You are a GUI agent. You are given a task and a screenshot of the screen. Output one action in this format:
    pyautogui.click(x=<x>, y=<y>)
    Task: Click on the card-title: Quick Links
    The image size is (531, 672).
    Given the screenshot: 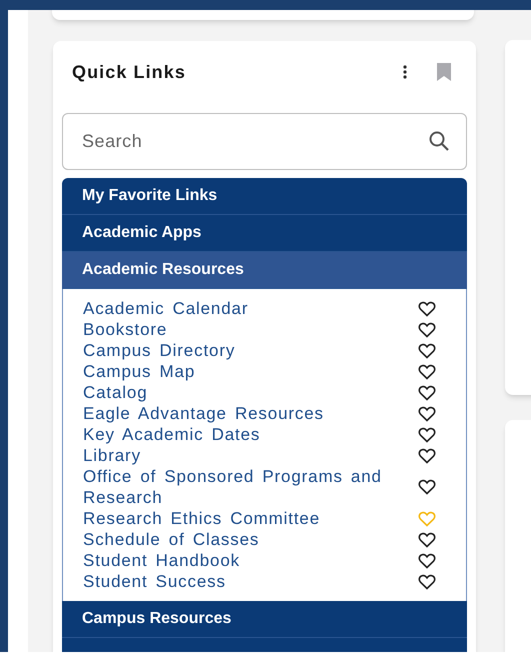 What is the action you would take?
    pyautogui.click(x=129, y=72)
    